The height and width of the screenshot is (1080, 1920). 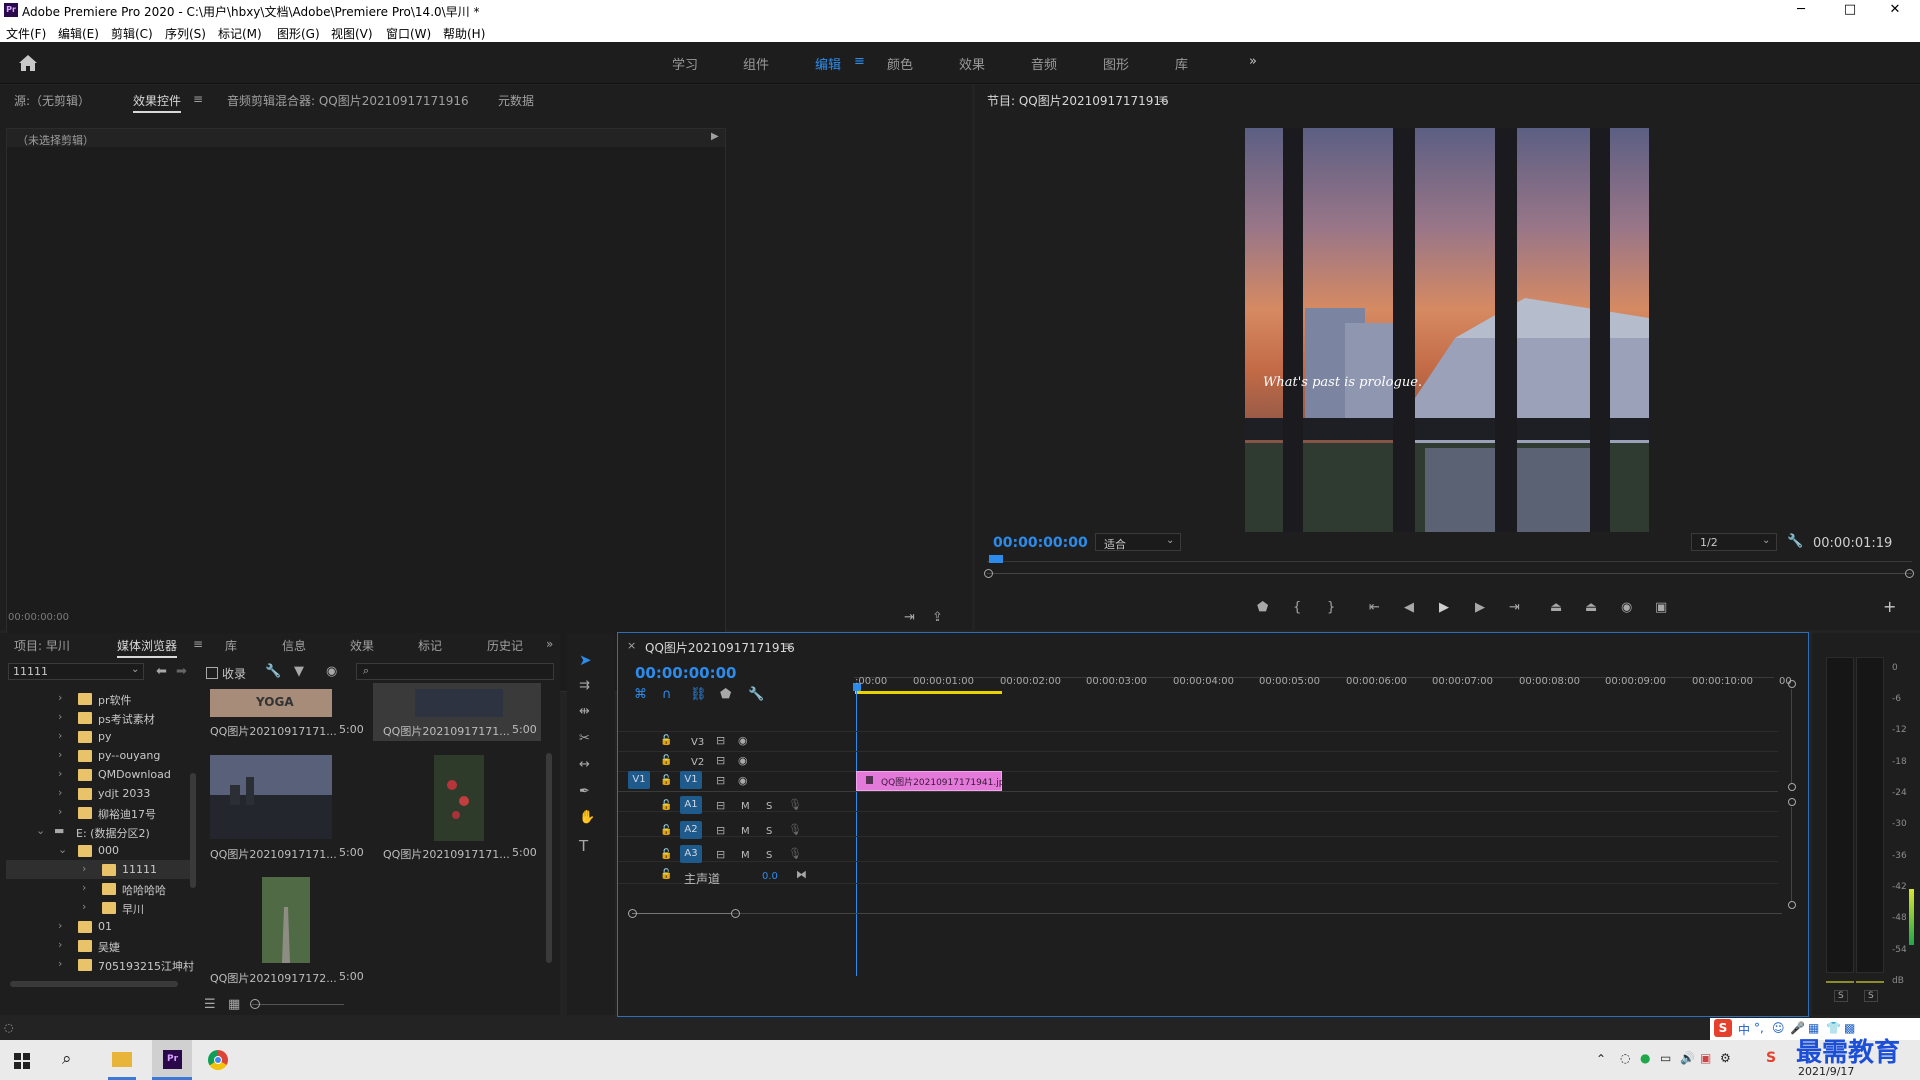 What do you see at coordinates (1871, 996) in the screenshot?
I see `meter-solo-right: S` at bounding box center [1871, 996].